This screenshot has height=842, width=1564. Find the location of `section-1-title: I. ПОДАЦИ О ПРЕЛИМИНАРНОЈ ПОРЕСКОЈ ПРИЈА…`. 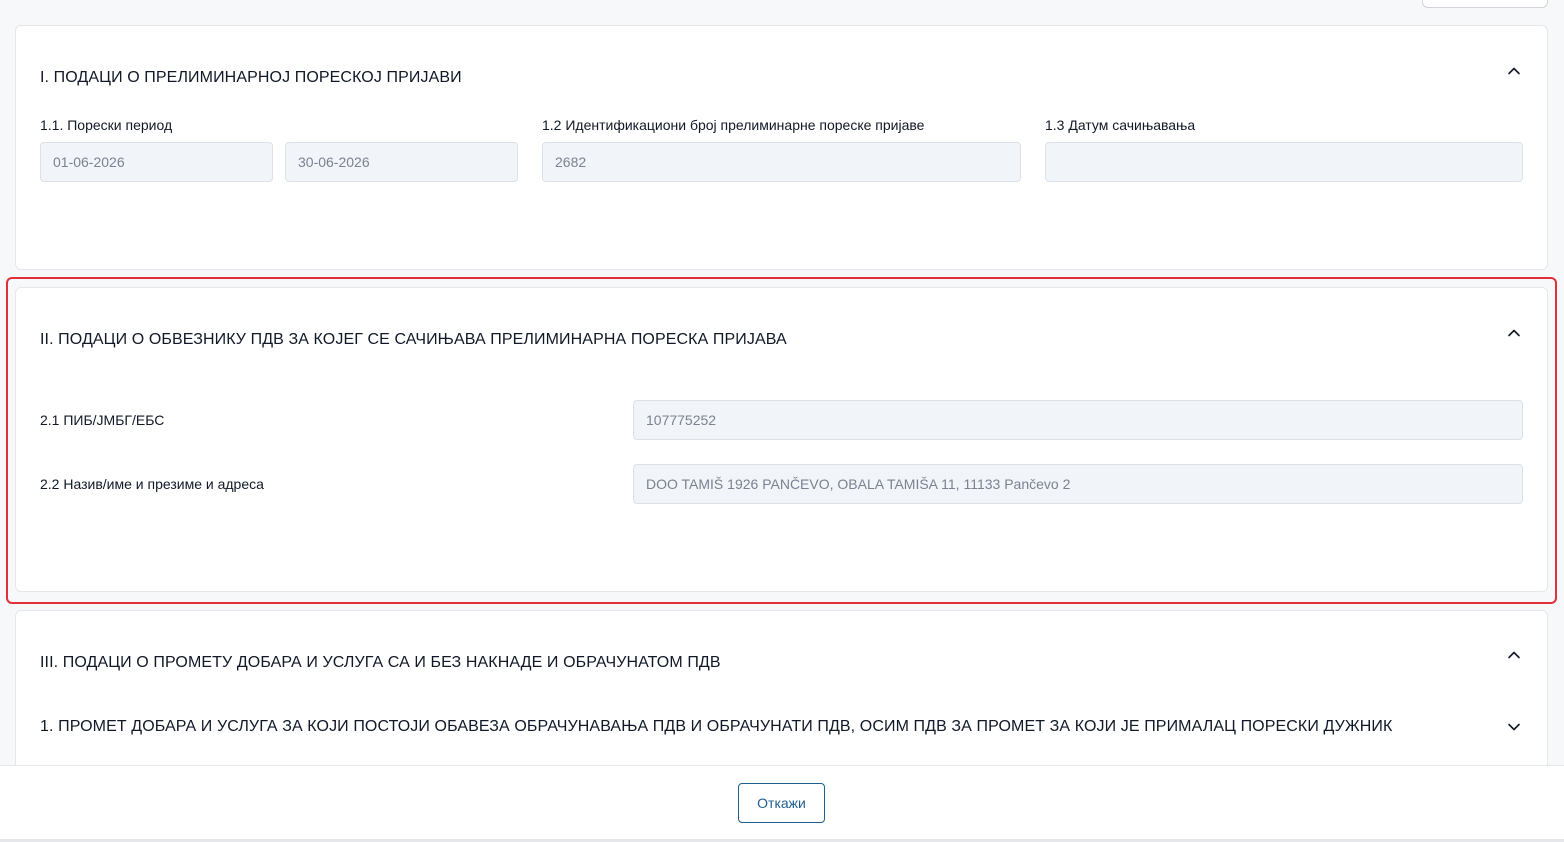

section-1-title: I. ПОДАЦИ О ПРЕЛИМИНАРНОЈ ПОРЕСКОЈ ПРИЈА… is located at coordinates (251, 77).